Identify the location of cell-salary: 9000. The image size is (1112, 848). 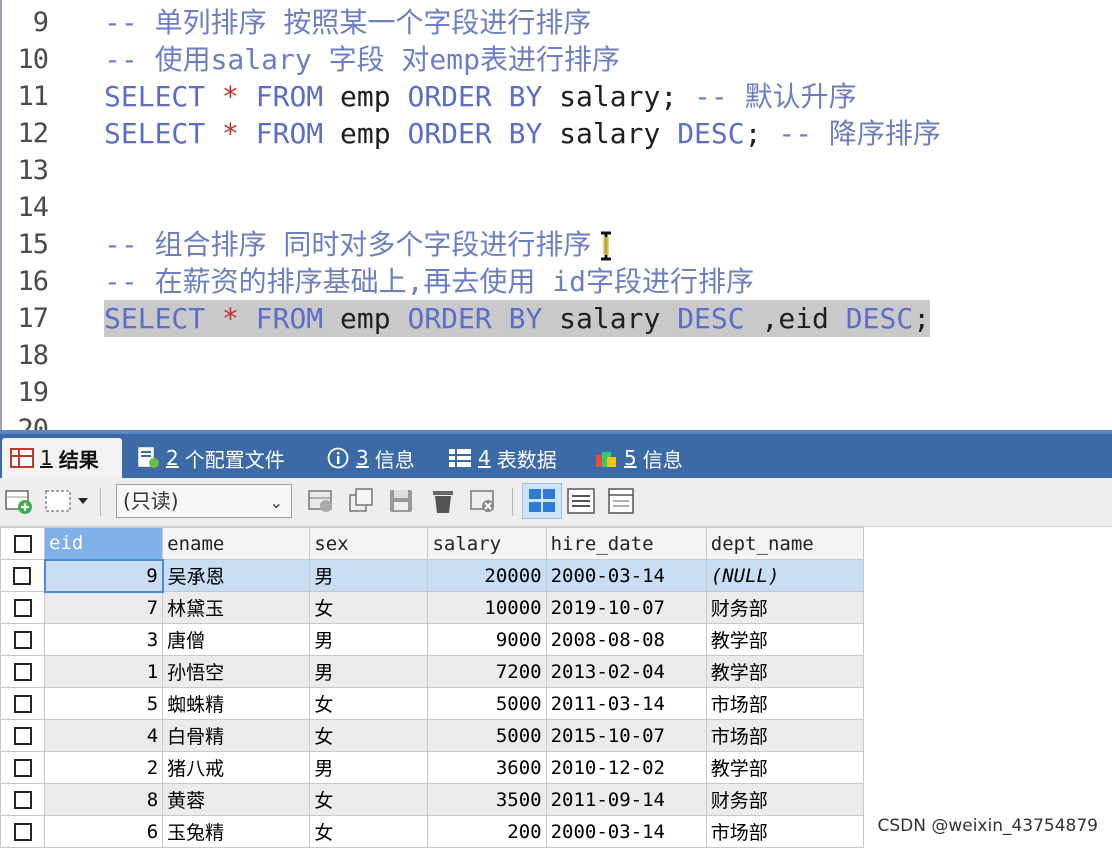
(487, 639).